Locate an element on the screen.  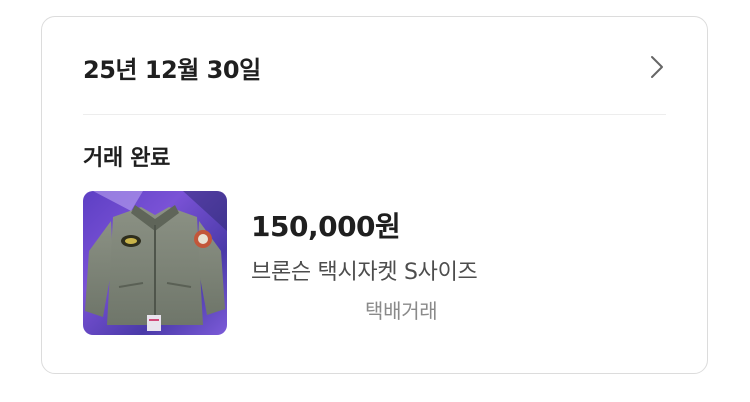
transaction-date: 25년 12월 30일 is located at coordinates (172, 70).